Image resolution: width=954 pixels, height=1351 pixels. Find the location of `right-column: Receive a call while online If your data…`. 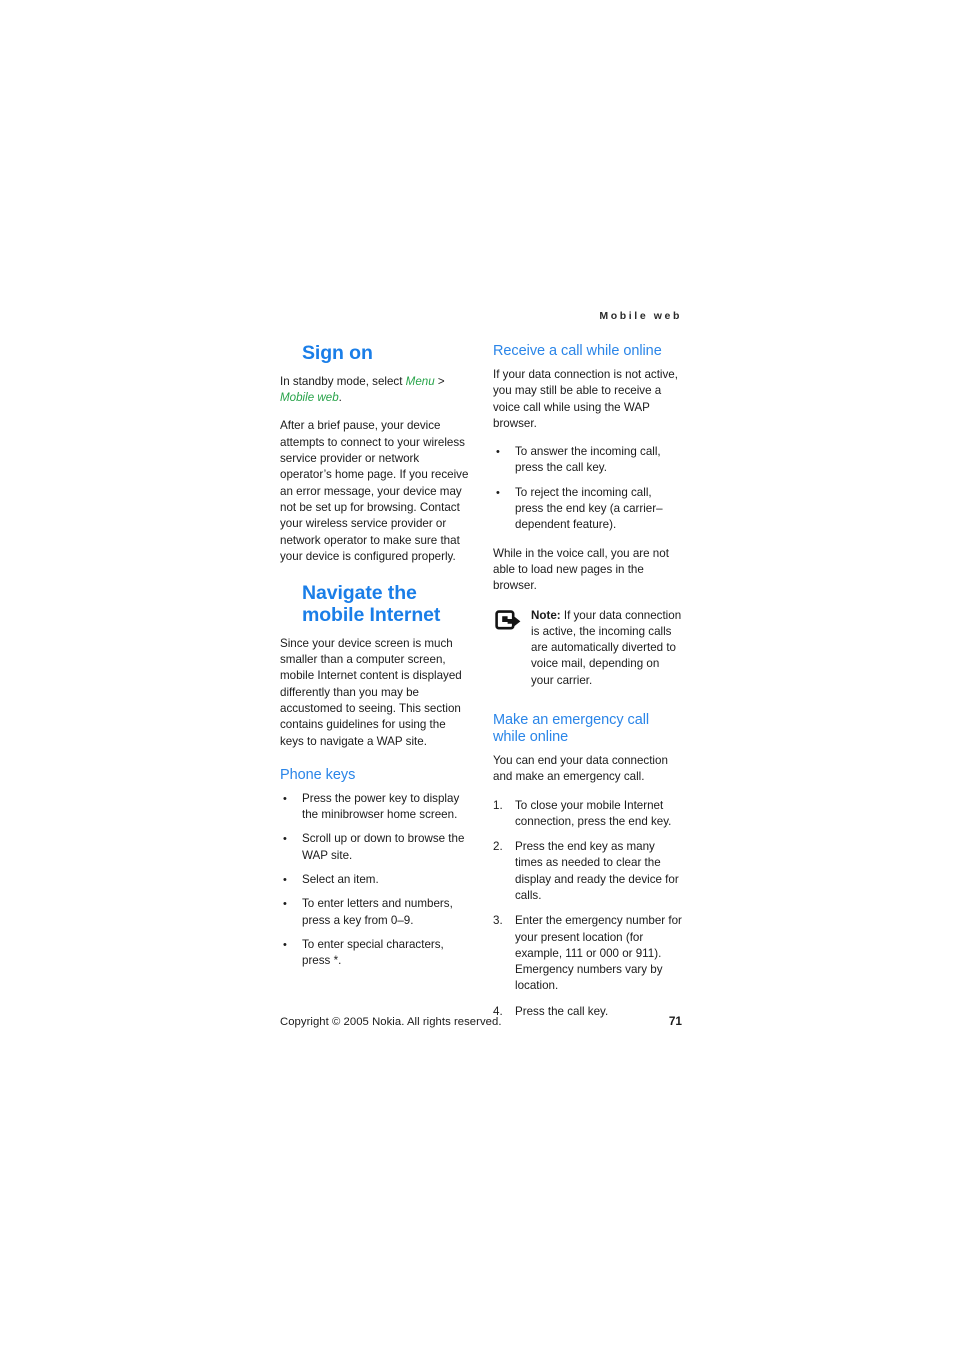

right-column: Receive a call while online If your data… is located at coordinates (587, 687).